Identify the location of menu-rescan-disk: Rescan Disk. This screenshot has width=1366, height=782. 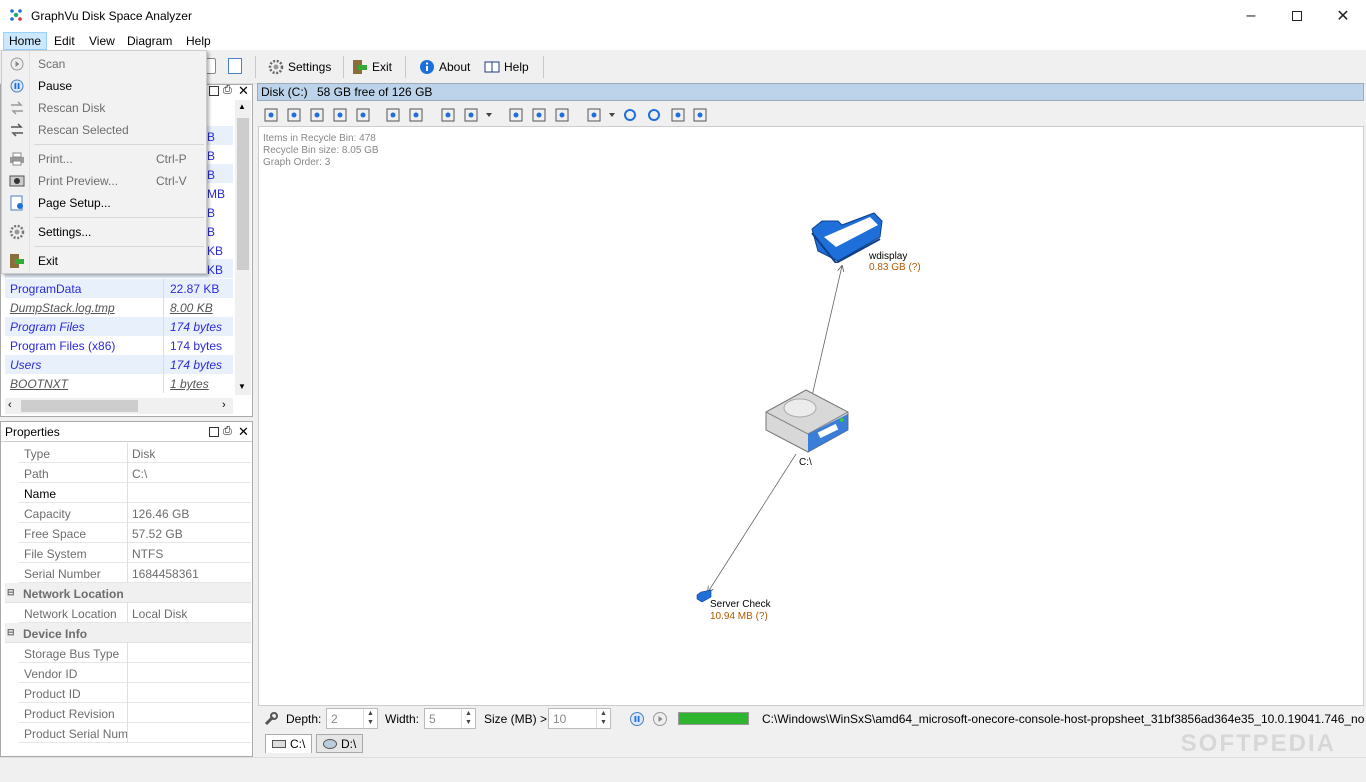
(105, 108).